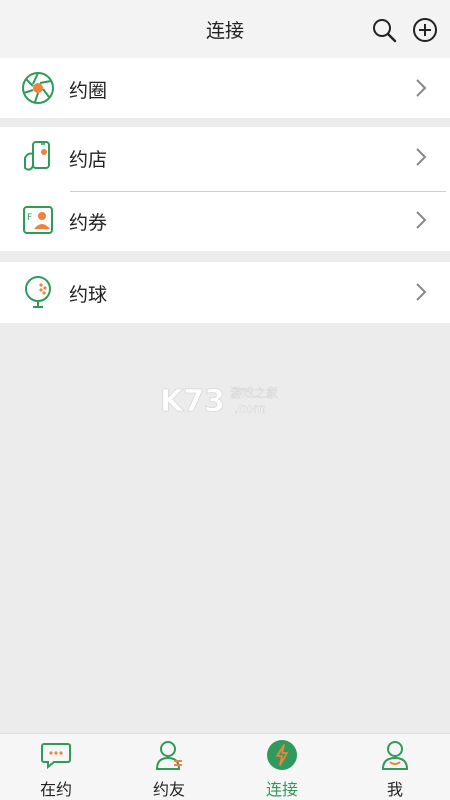 This screenshot has width=450, height=800. Describe the element at coordinates (55, 789) in the screenshot. I see `tab-label: 在约` at that location.